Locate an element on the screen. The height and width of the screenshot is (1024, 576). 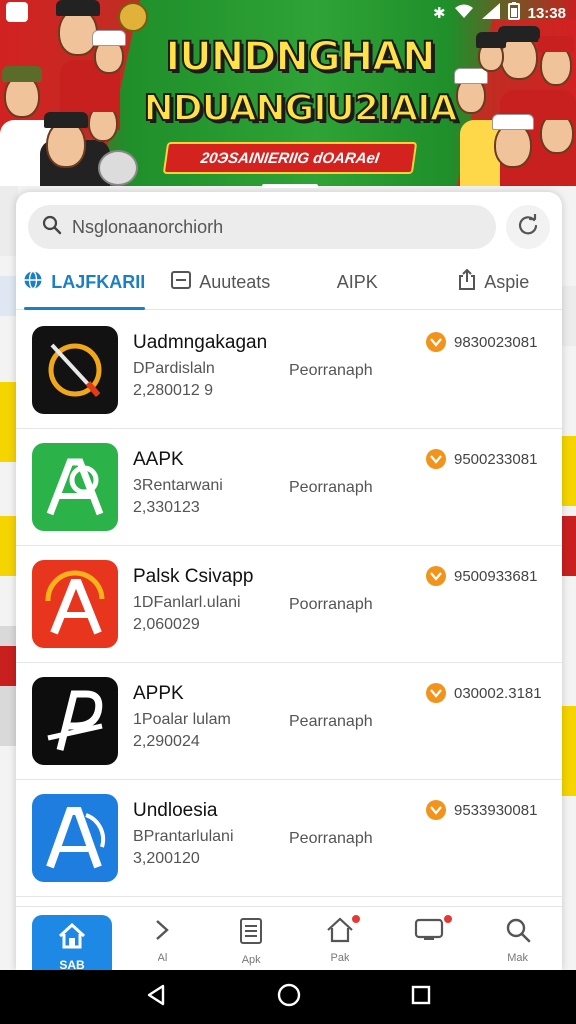
chevron-right-icon is located at coordinates (162, 932).